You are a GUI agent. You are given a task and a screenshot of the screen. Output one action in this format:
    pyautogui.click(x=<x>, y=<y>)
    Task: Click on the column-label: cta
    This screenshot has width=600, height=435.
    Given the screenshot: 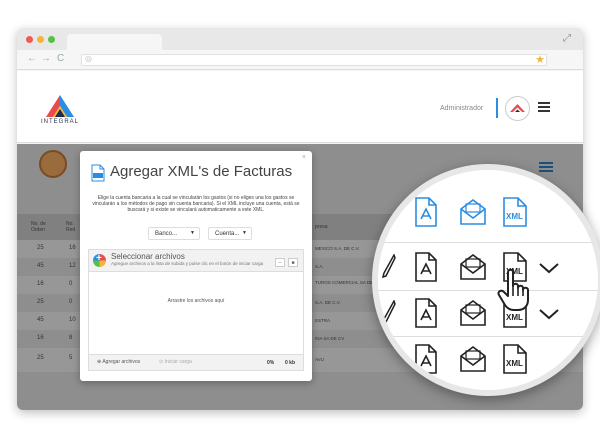 What is the action you would take?
    pyautogui.click(x=578, y=203)
    